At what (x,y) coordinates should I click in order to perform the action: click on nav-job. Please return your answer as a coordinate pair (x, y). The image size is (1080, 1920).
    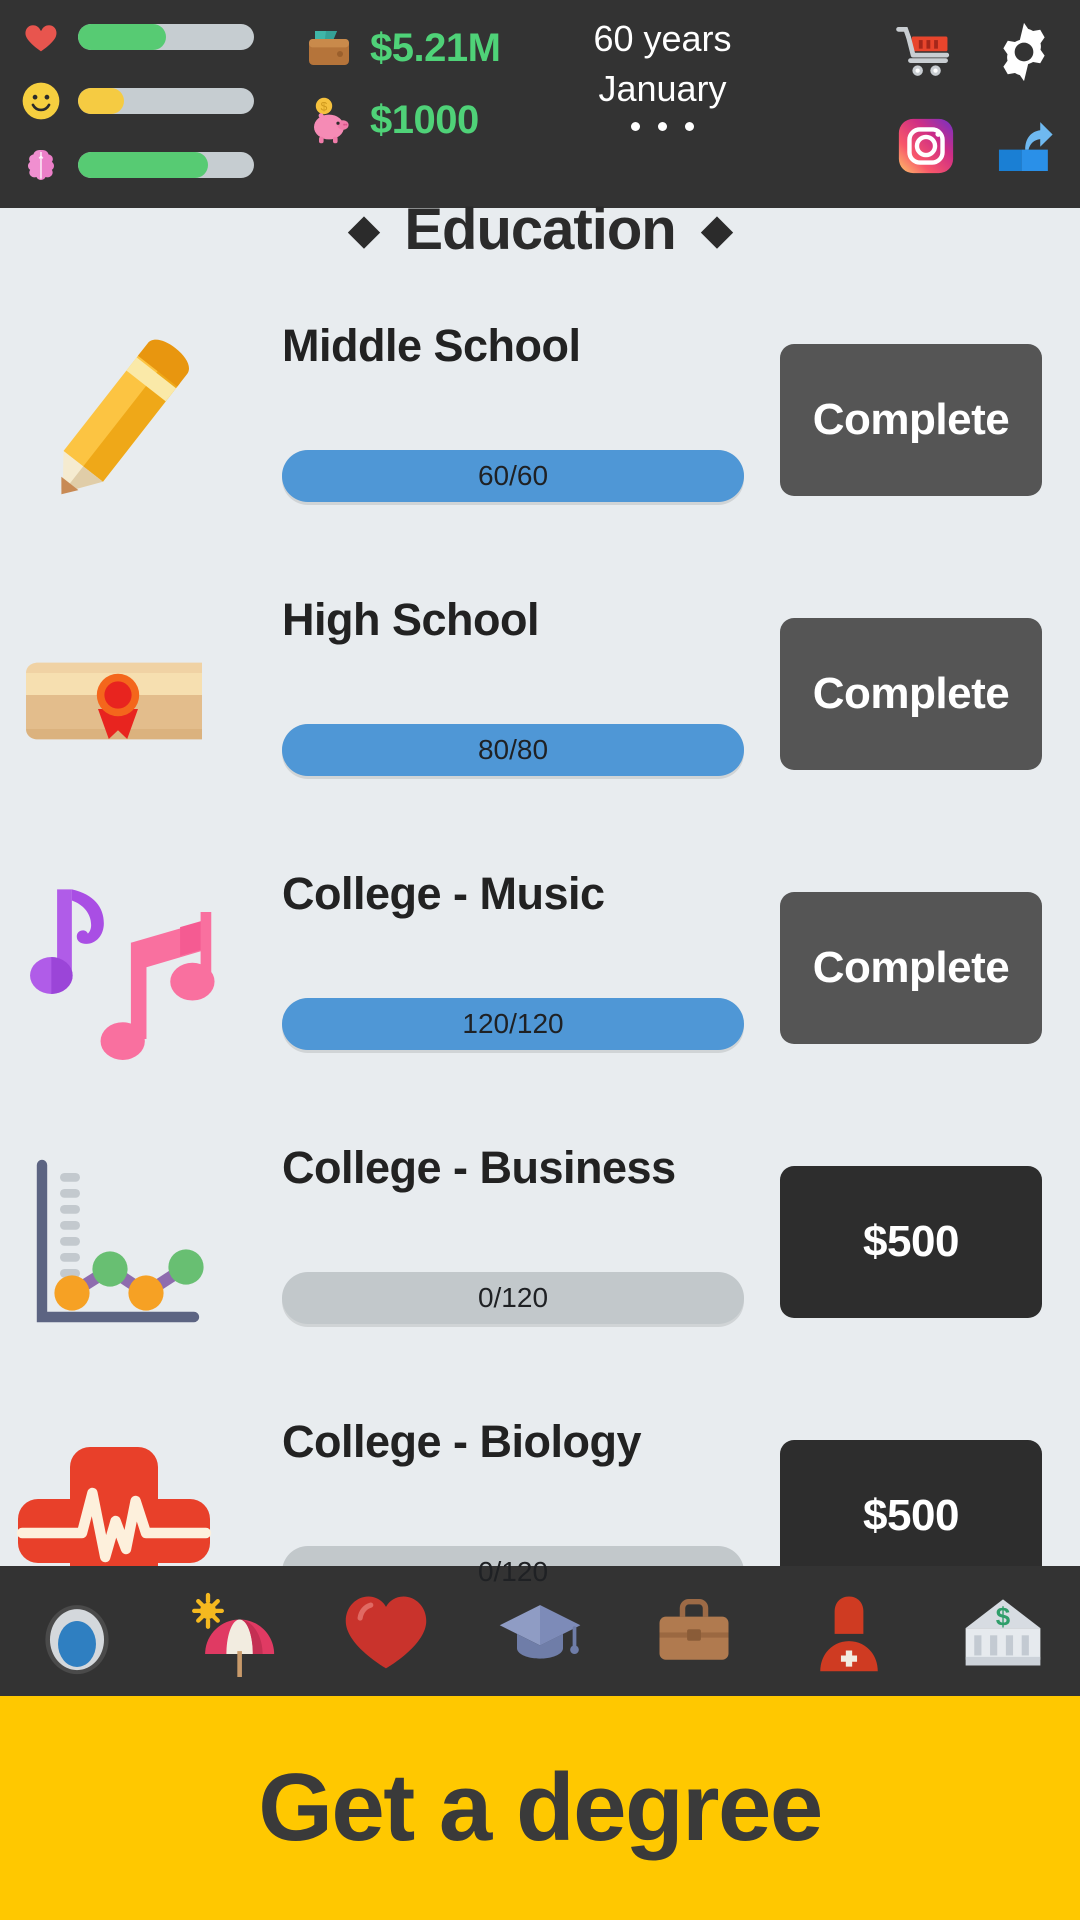
    Looking at the image, I should click on (694, 1631).